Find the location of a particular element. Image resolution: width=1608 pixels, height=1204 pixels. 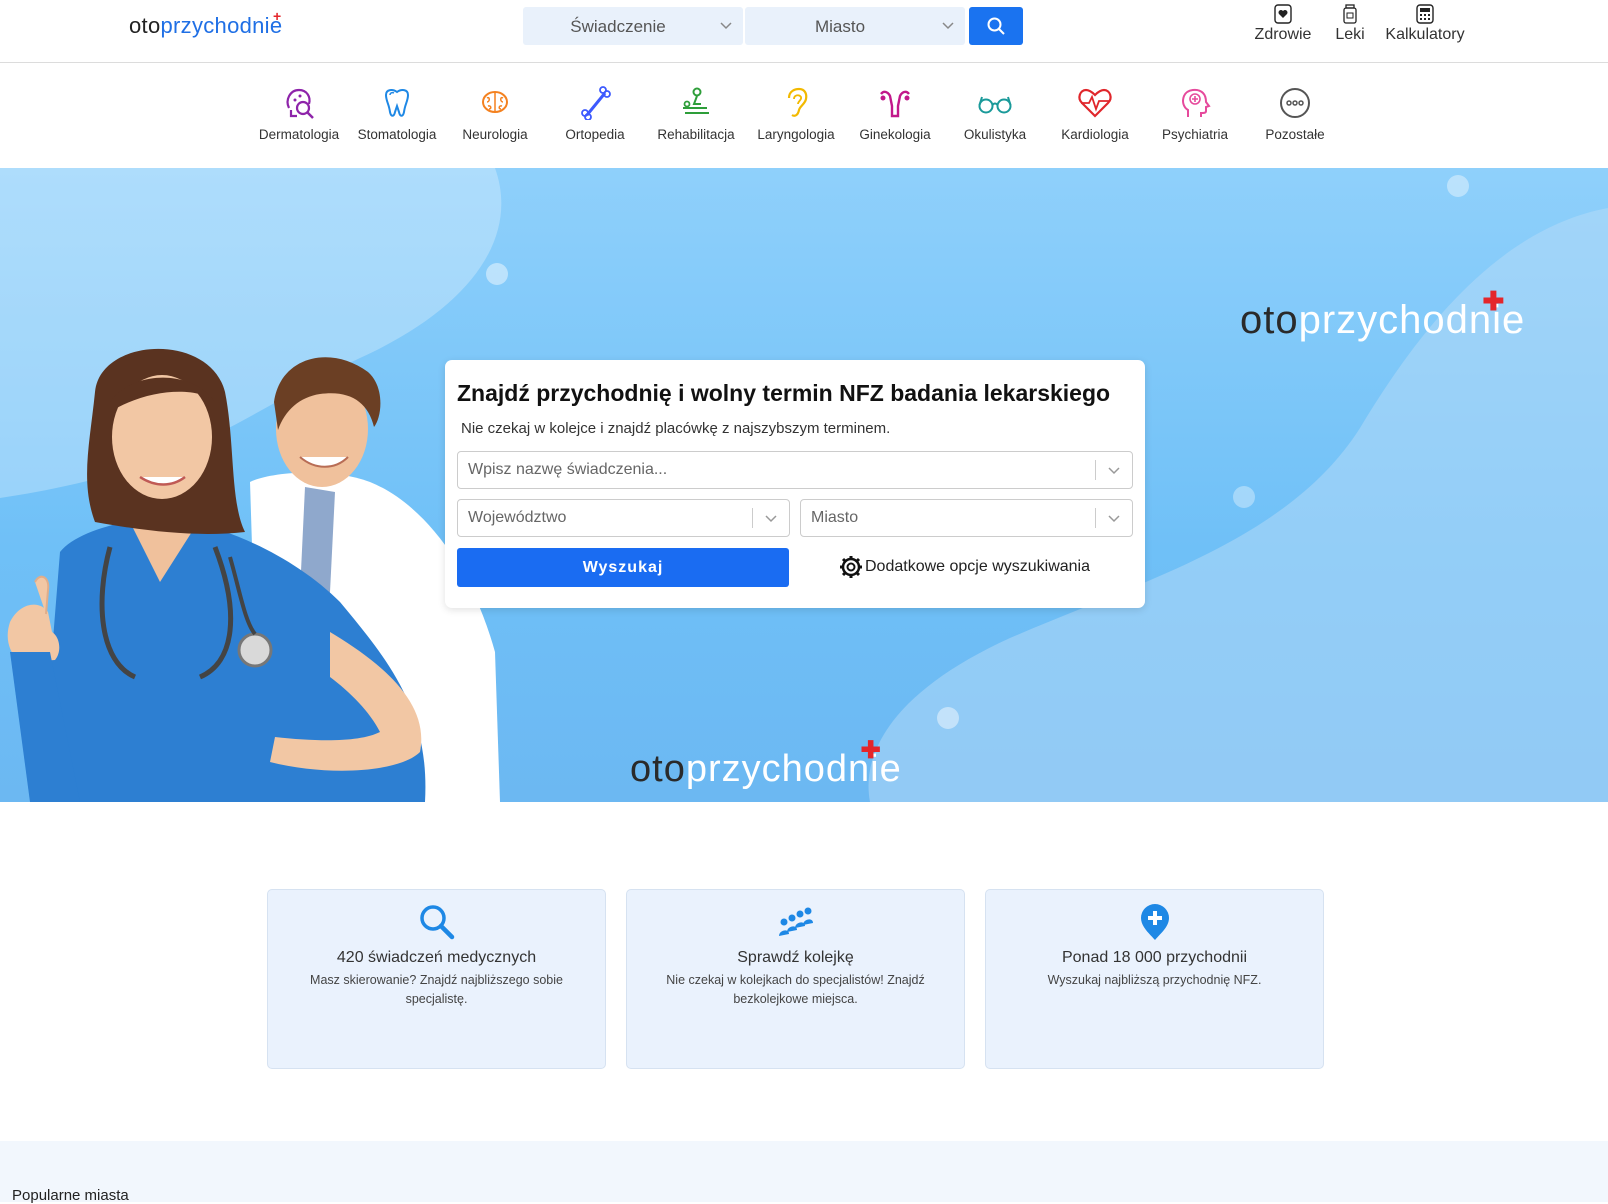

category-pozostale: Pozostałe is located at coordinates (1295, 114).